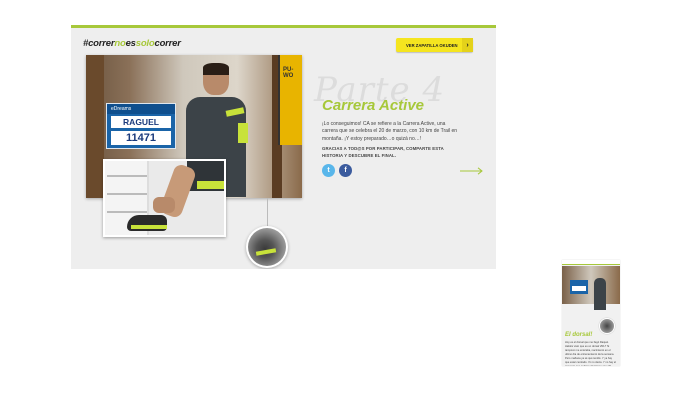 This screenshot has width=700, height=400. Describe the element at coordinates (337, 170) in the screenshot. I see `social-buttons: t f` at that location.